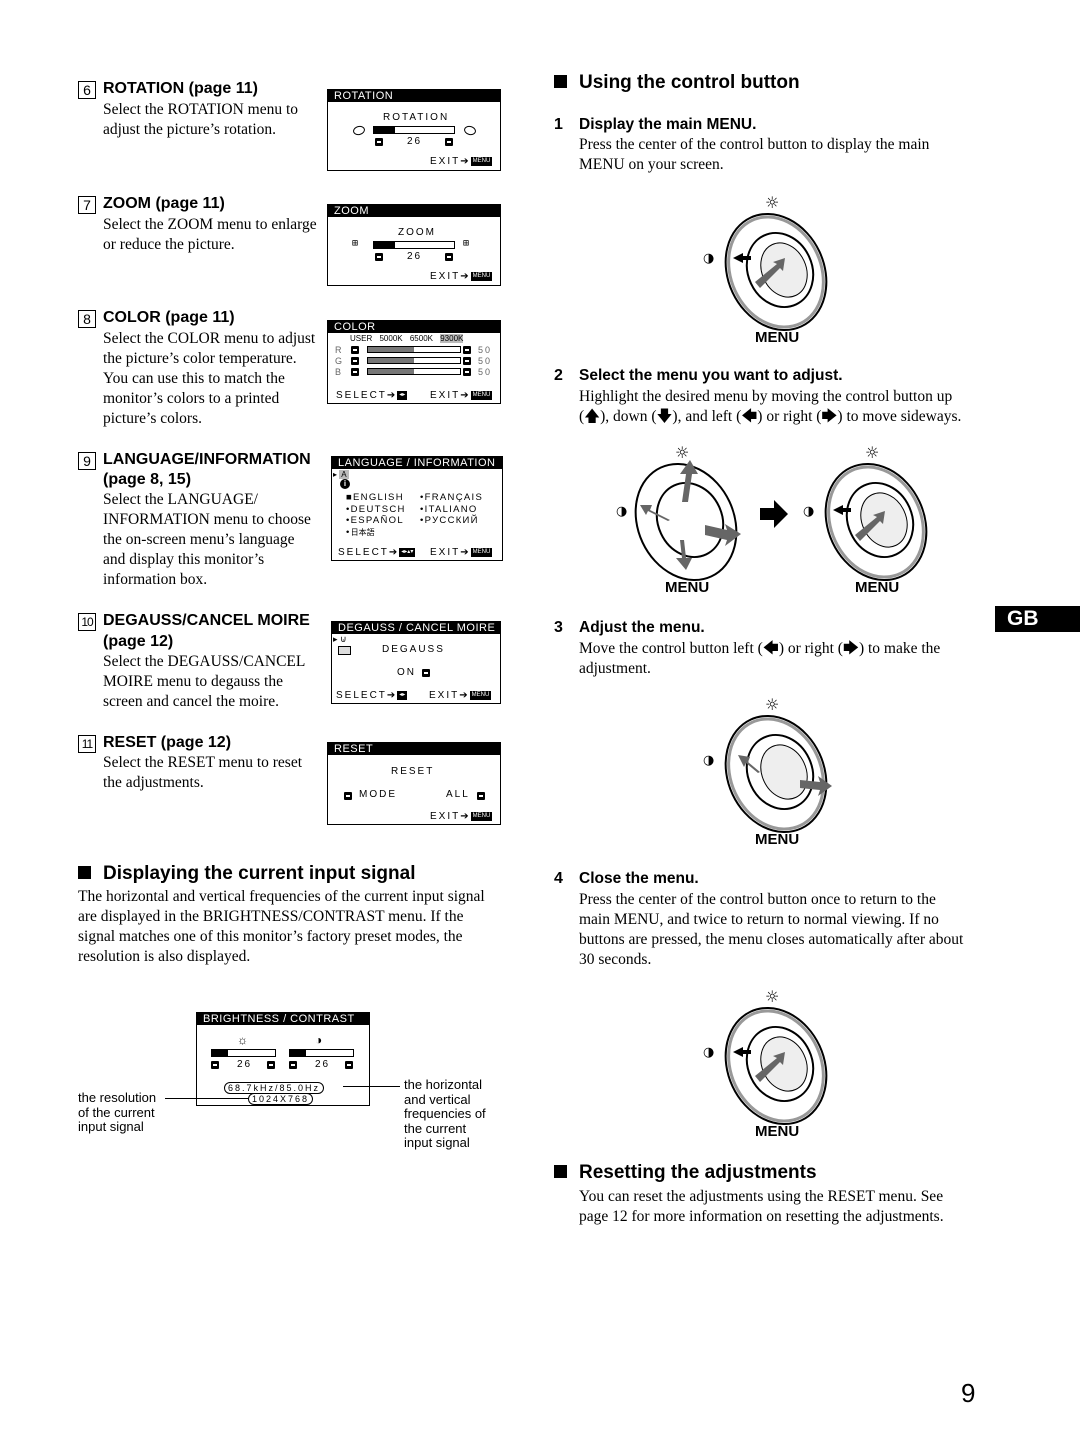 The width and height of the screenshot is (1080, 1441). What do you see at coordinates (323, 1064) in the screenshot?
I see `contrast-value: 26` at bounding box center [323, 1064].